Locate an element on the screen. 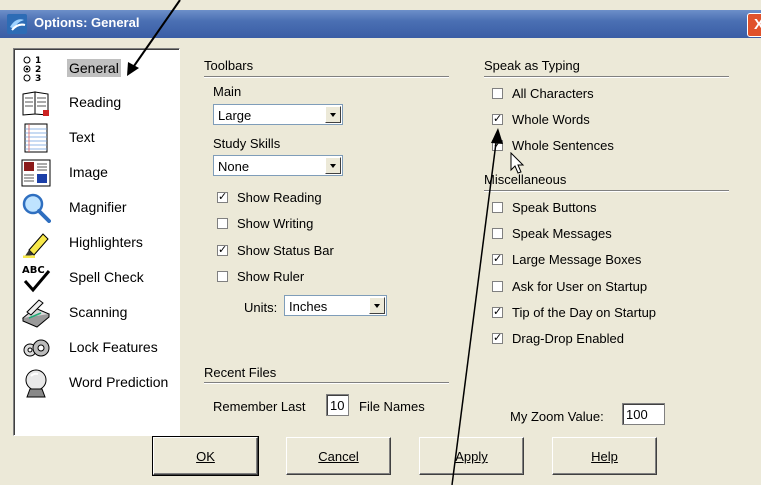 The width and height of the screenshot is (761, 485). cancel-label: Cancel is located at coordinates (338, 456).